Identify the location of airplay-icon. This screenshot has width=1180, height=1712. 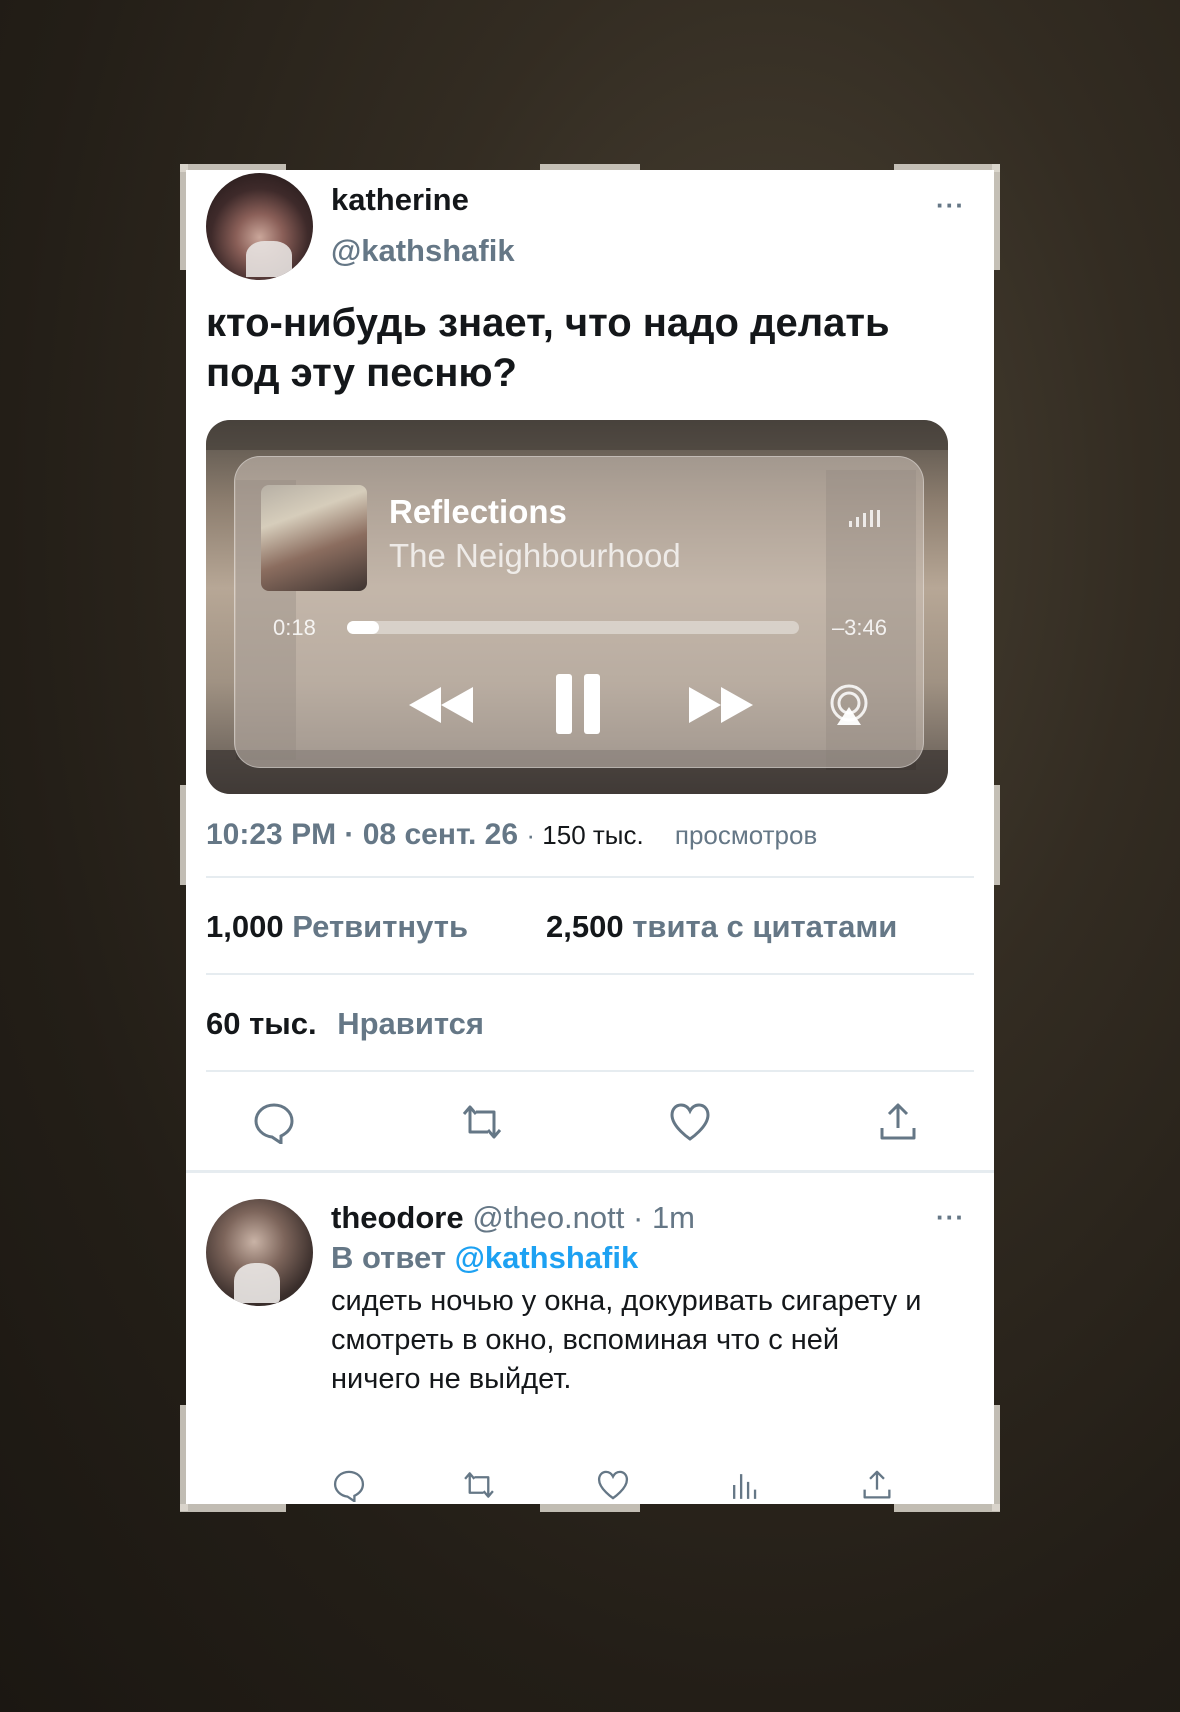
(849, 707).